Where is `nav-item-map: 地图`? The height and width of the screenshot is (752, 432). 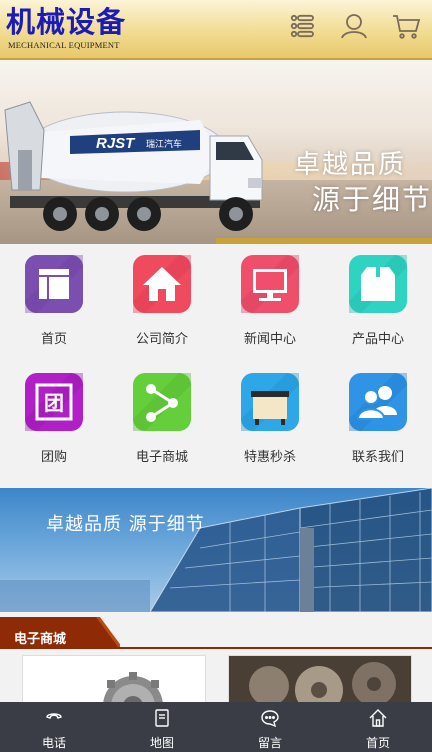
nav-item-map: 地图 is located at coordinates (162, 727).